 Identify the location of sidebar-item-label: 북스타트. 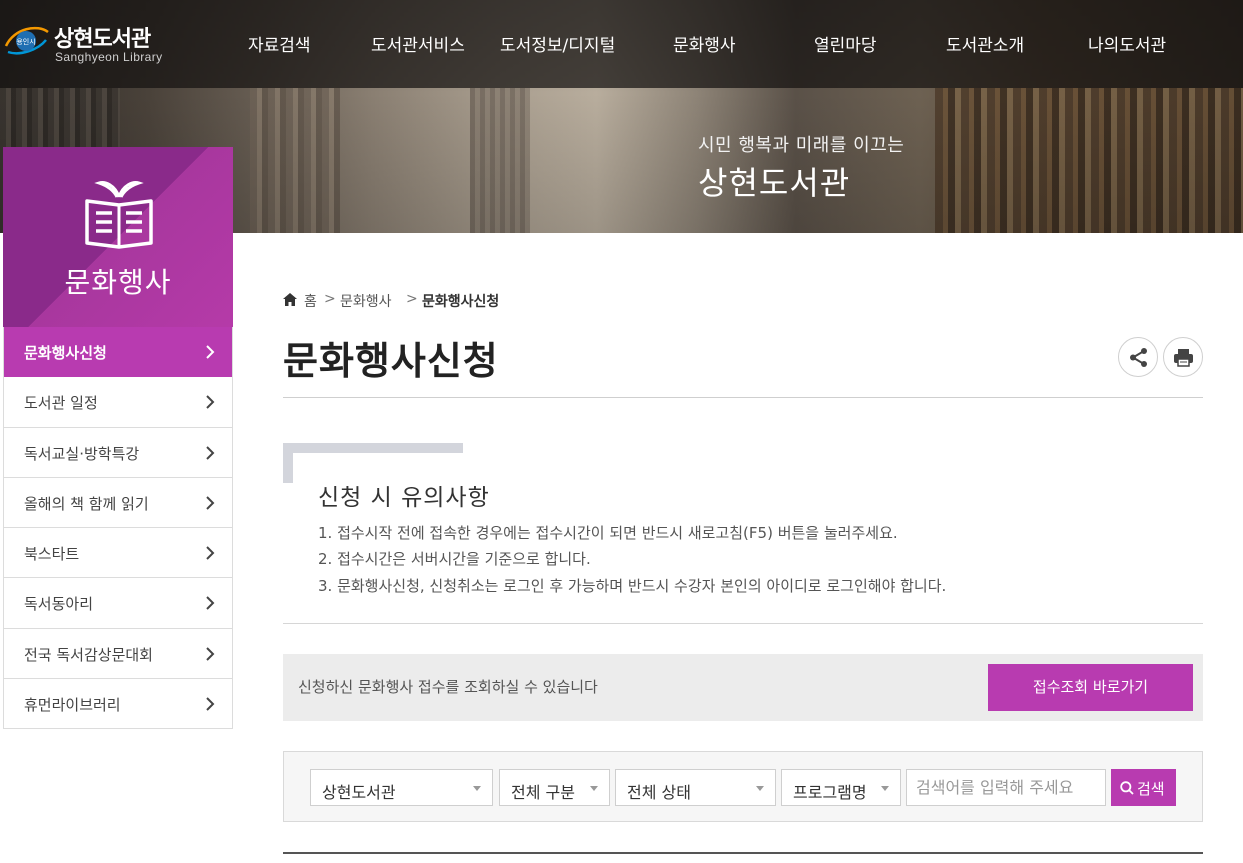
(52, 554).